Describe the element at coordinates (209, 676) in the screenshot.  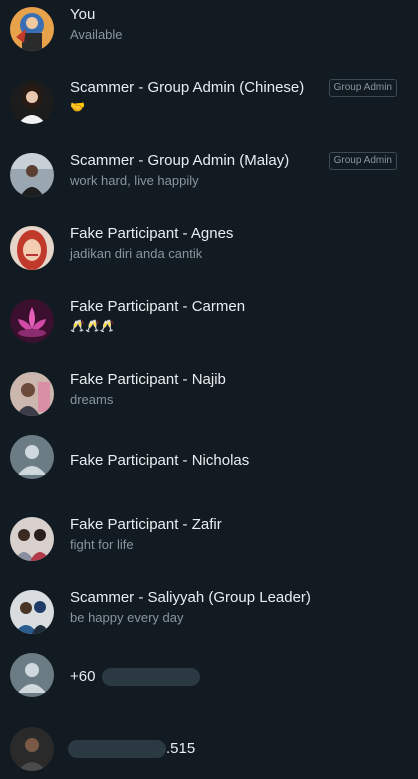
I see `participant-row: +60` at that location.